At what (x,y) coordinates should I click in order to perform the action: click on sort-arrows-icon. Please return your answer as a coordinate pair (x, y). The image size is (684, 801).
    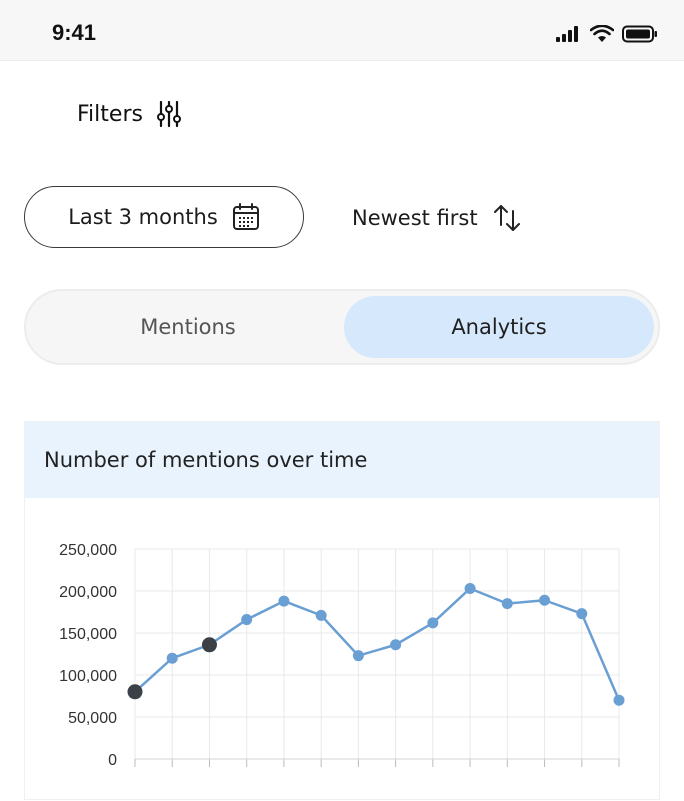
    Looking at the image, I should click on (506, 218).